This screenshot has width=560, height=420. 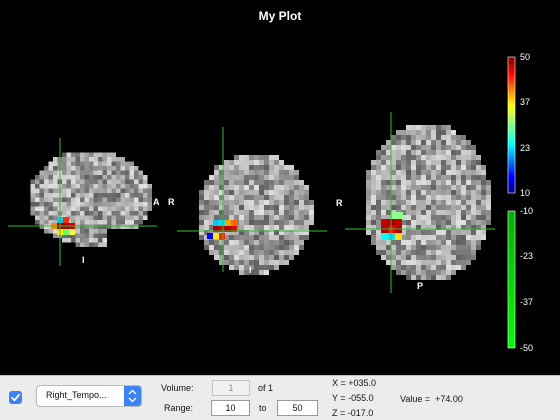 What do you see at coordinates (15, 397) in the screenshot?
I see `overlay-checkbox` at bounding box center [15, 397].